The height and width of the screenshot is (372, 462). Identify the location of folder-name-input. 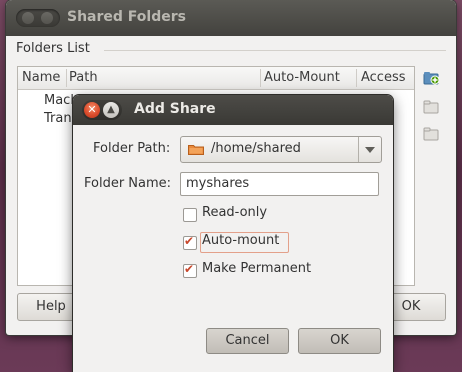
(278, 183).